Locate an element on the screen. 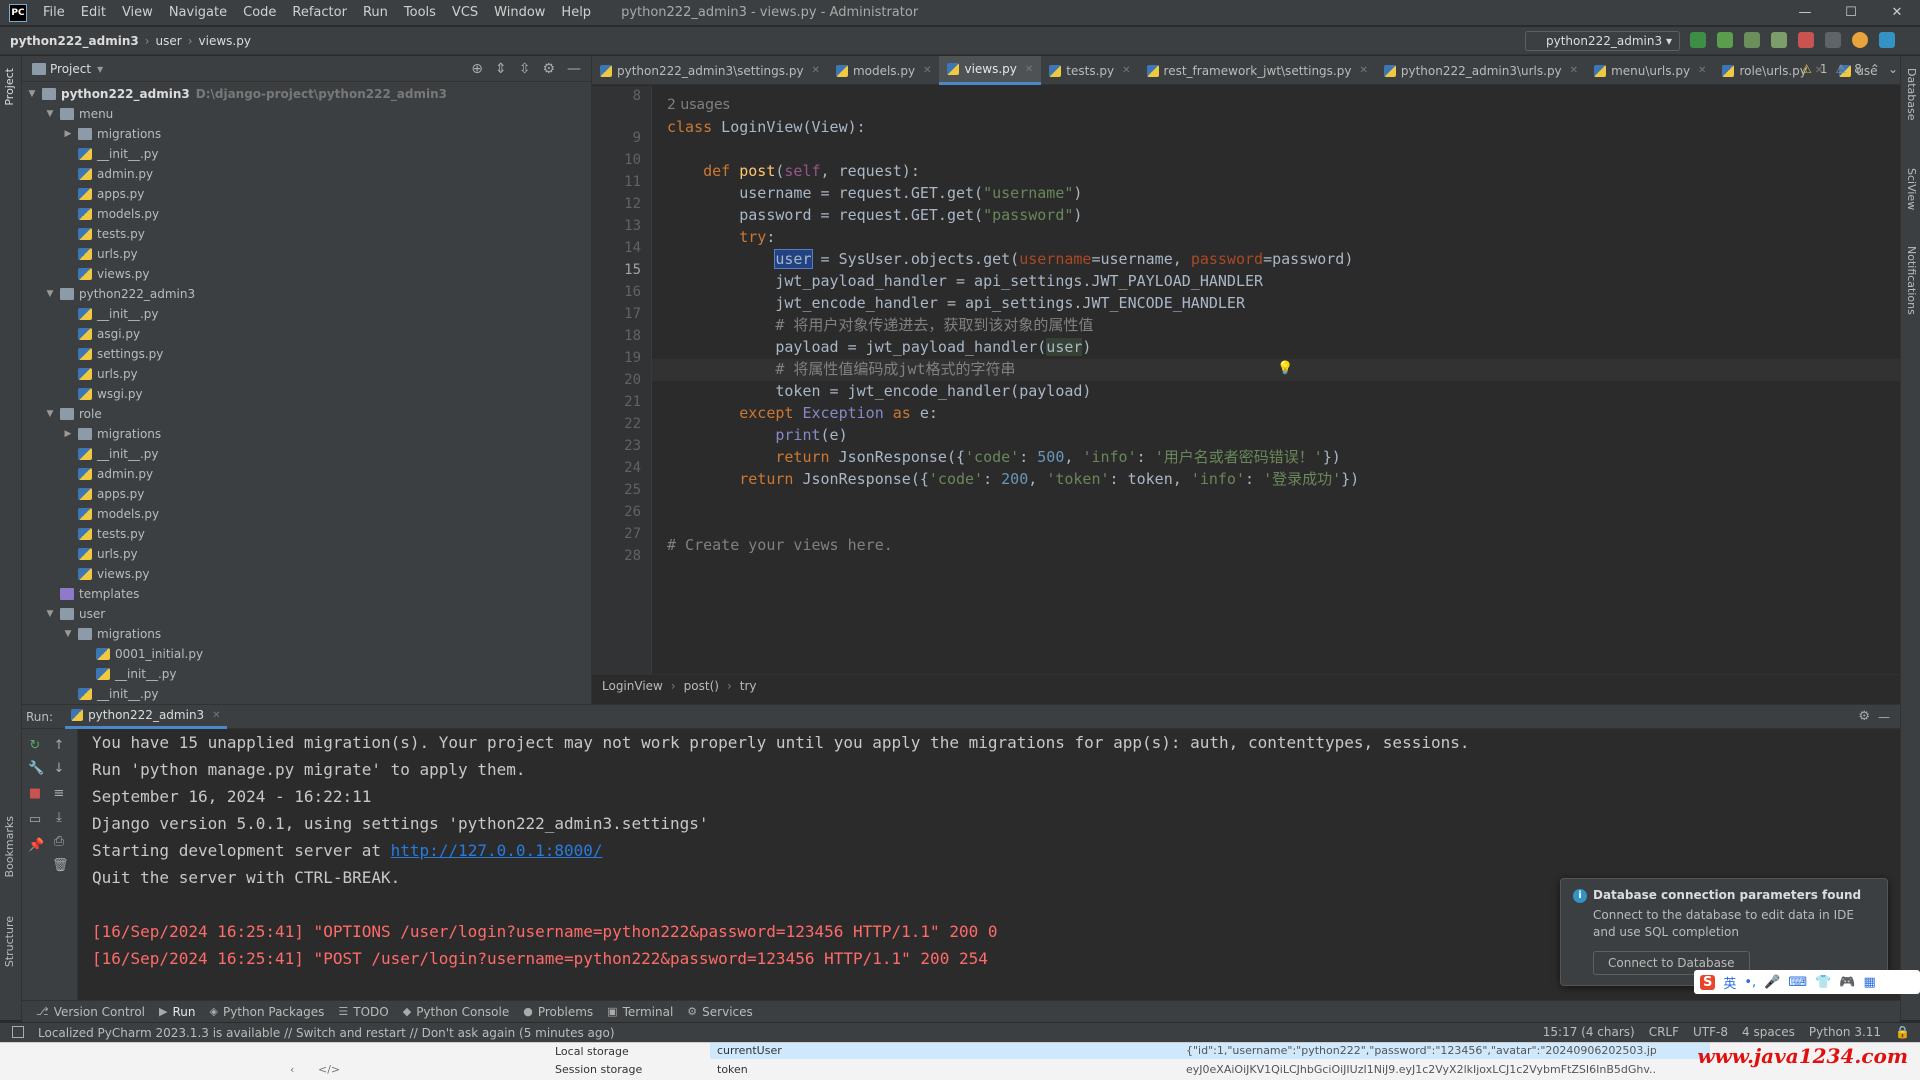 This screenshot has width=1920, height=1080. tree-item: asgi.py is located at coordinates (307, 334).